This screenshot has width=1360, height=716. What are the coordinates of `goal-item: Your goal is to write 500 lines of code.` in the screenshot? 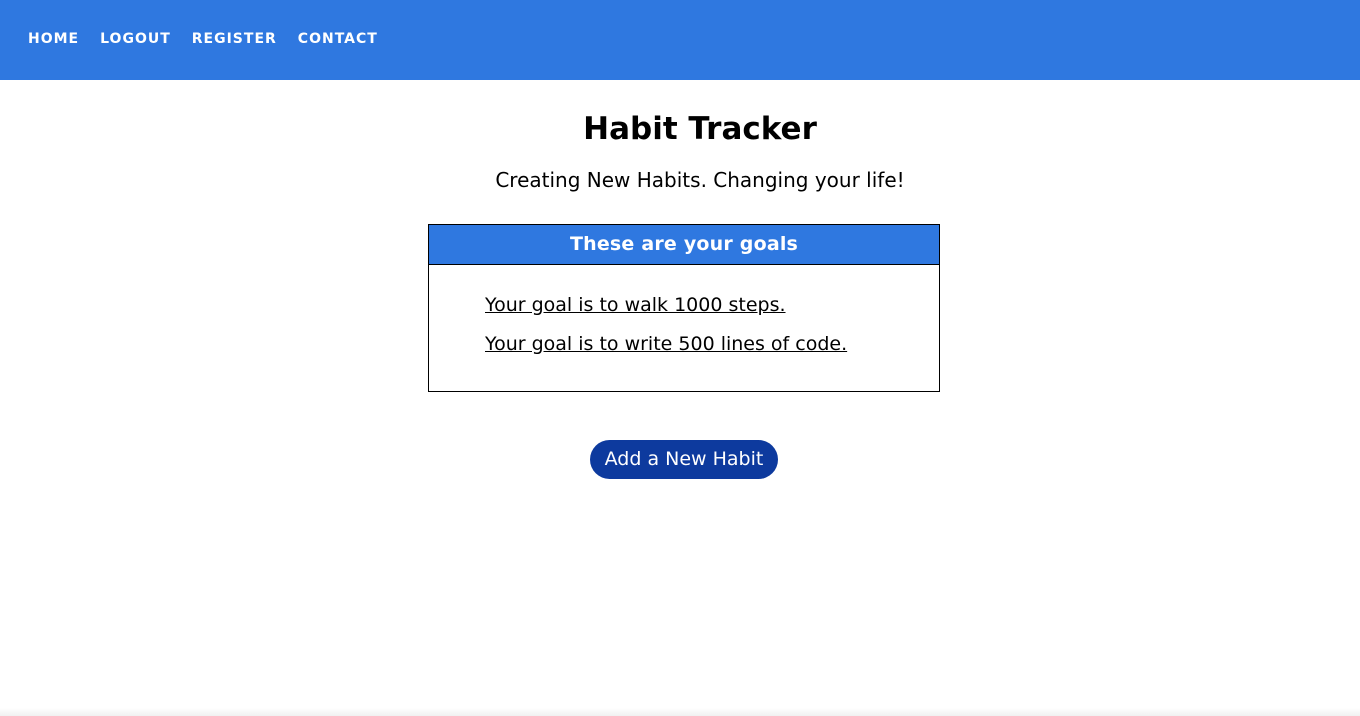 It's located at (712, 344).